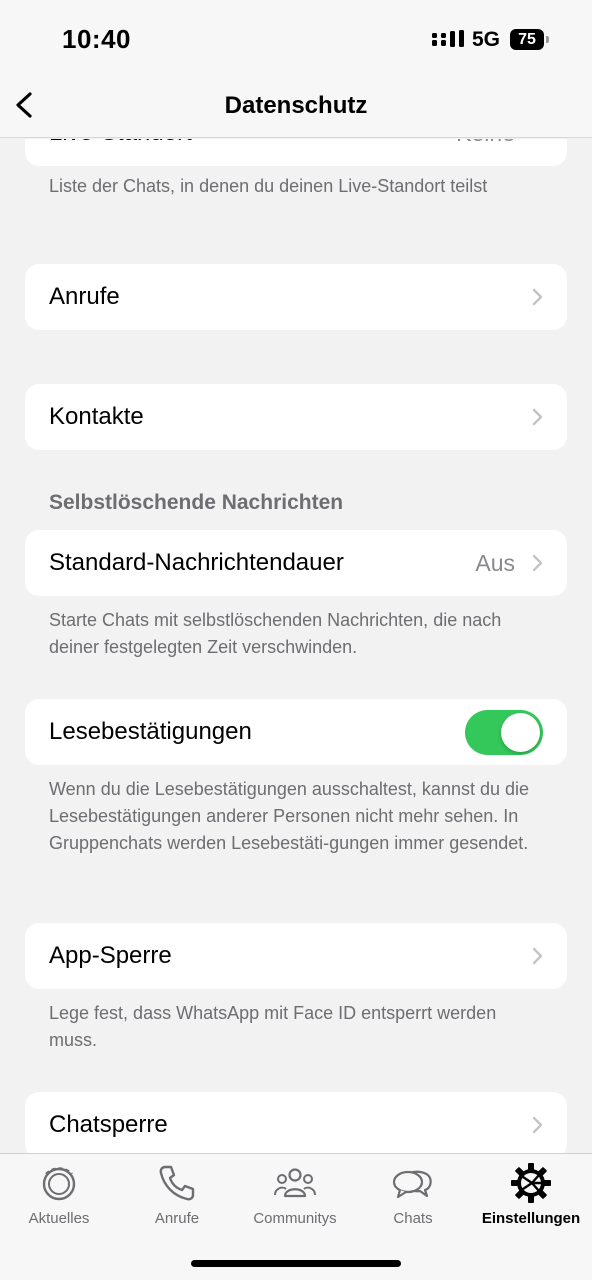 Image resolution: width=592 pixels, height=1280 pixels. I want to click on battery-icon: 75, so click(529, 39).